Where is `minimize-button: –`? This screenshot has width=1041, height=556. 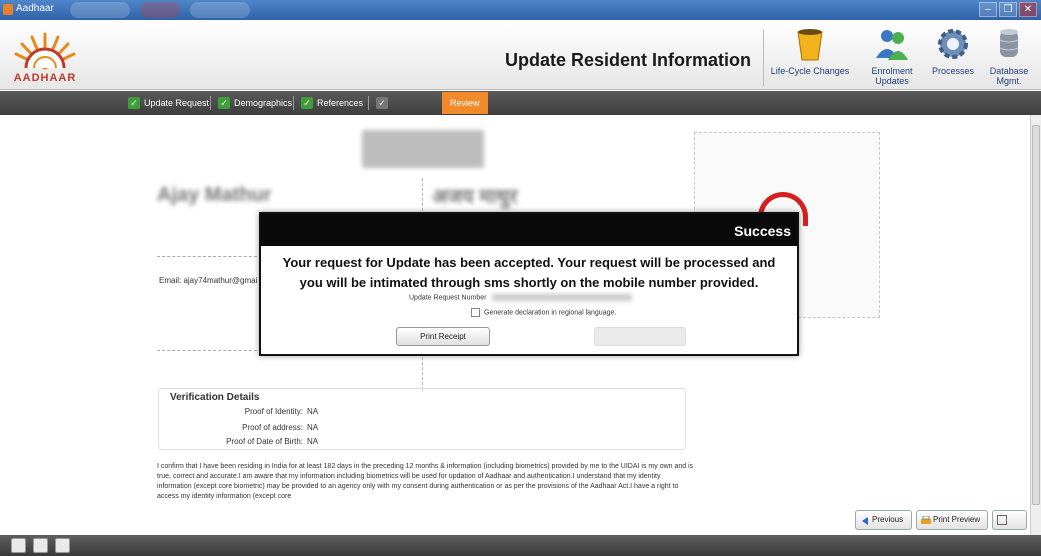 minimize-button: – is located at coordinates (988, 9).